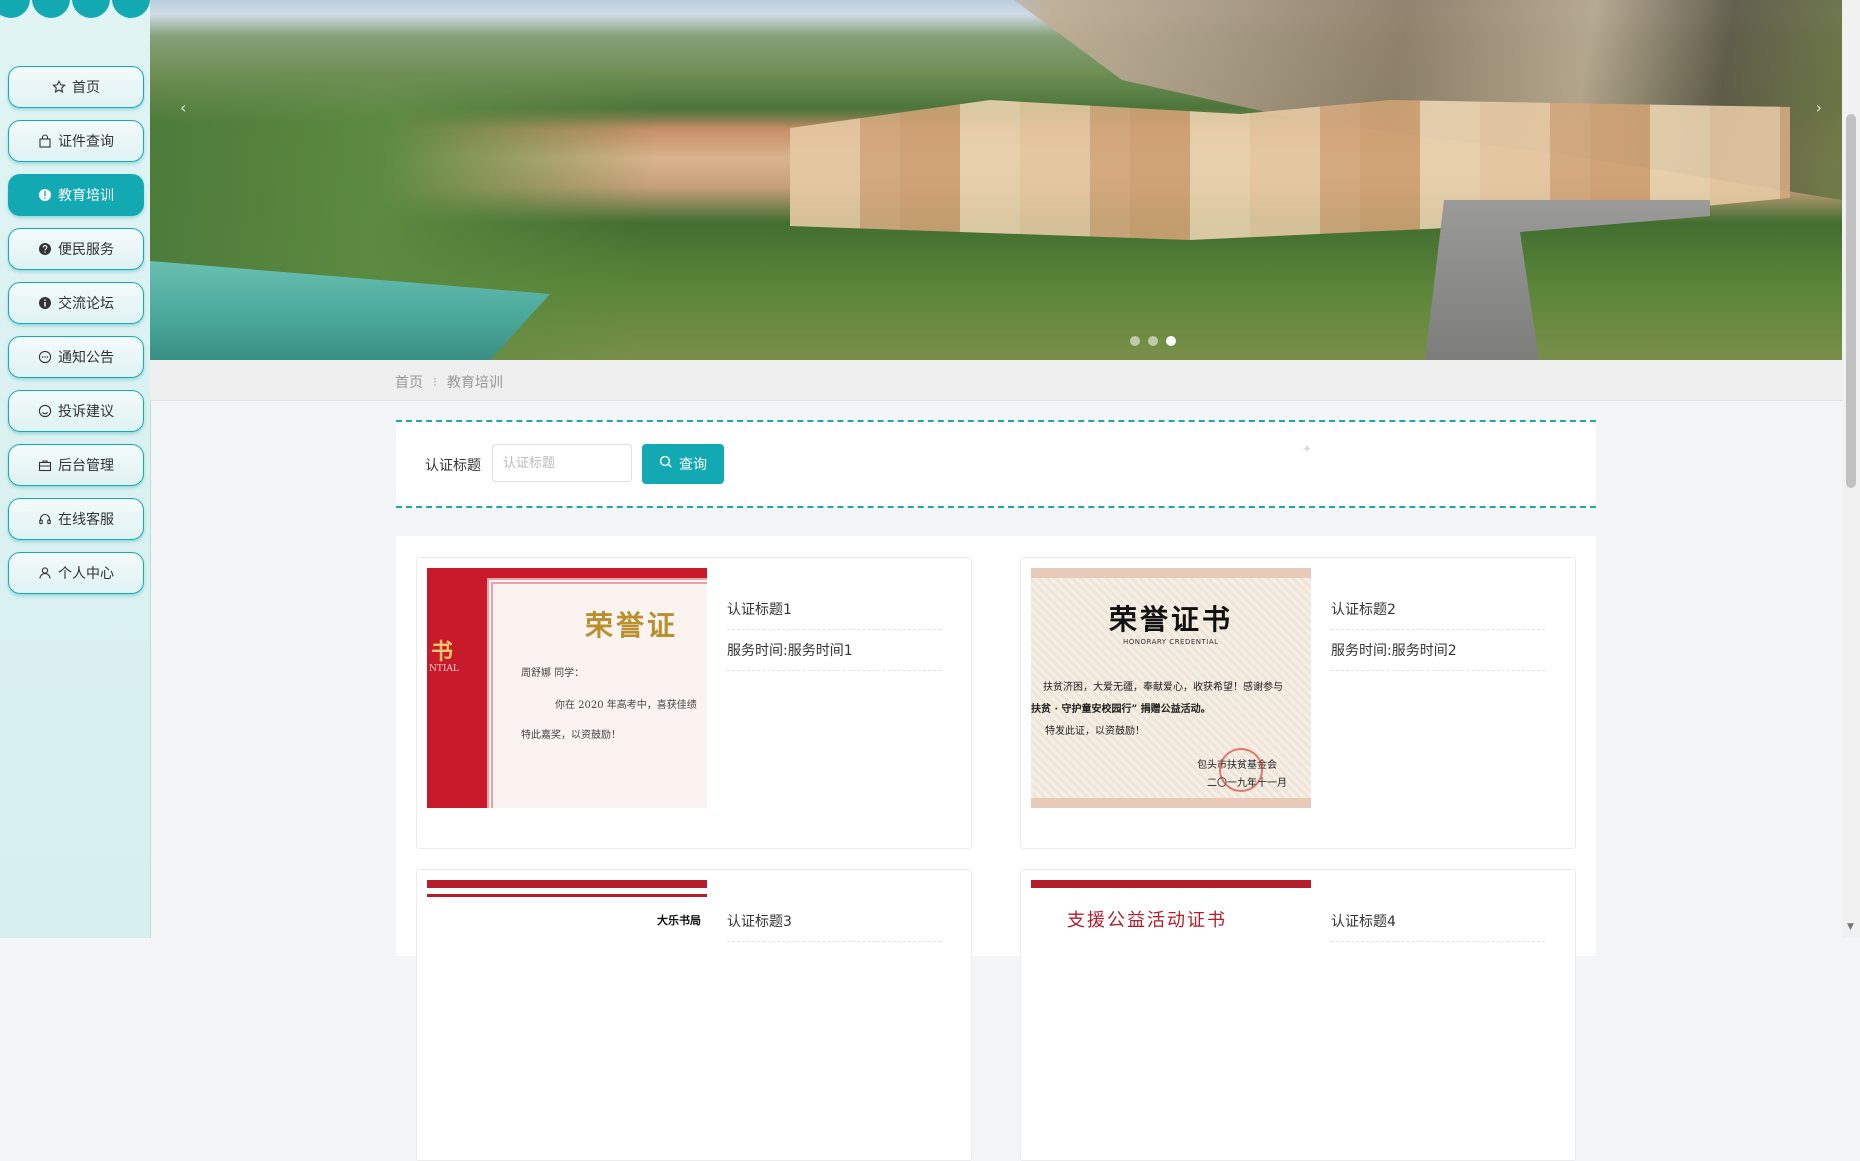  I want to click on sidebar-item-education-training: 教育培训, so click(76, 195).